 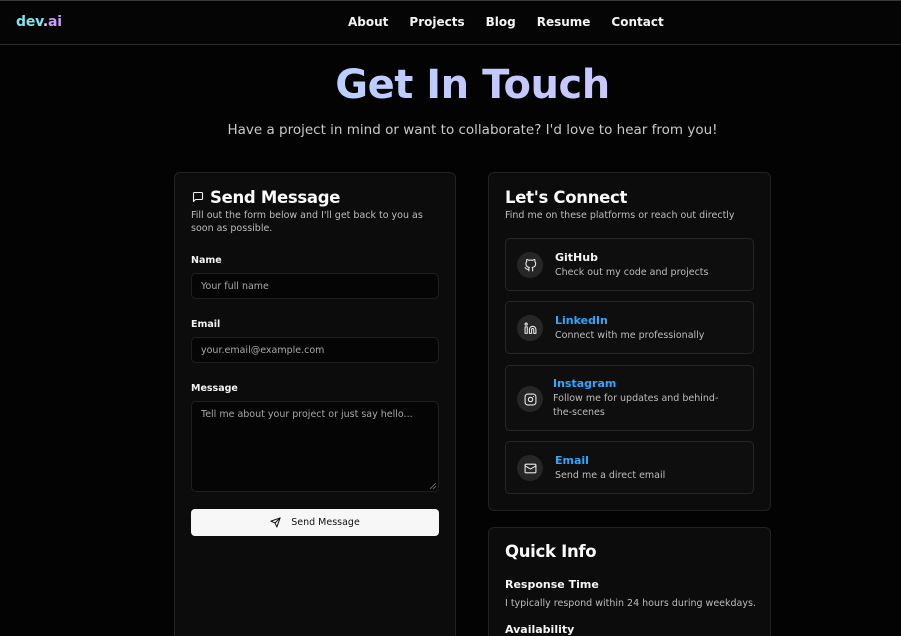 I want to click on instagram-icon, so click(x=530, y=399).